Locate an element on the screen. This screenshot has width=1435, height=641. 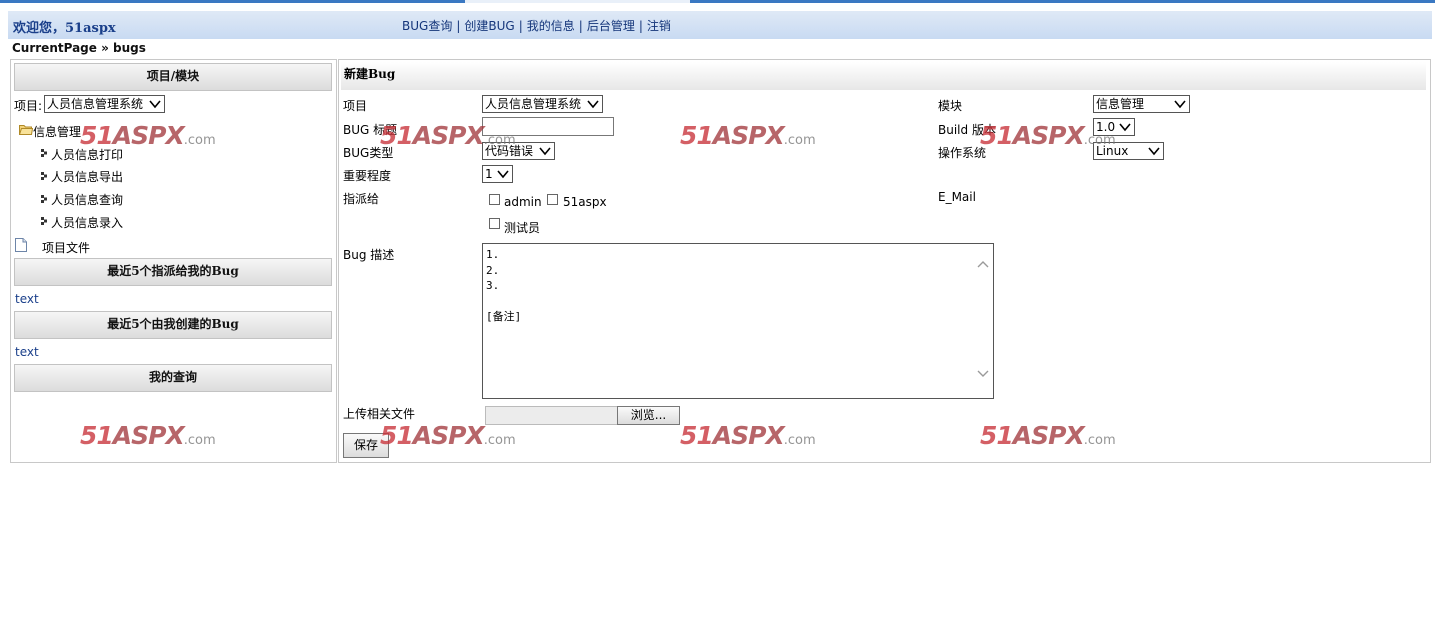
os-select: Linux is located at coordinates (1128, 151).